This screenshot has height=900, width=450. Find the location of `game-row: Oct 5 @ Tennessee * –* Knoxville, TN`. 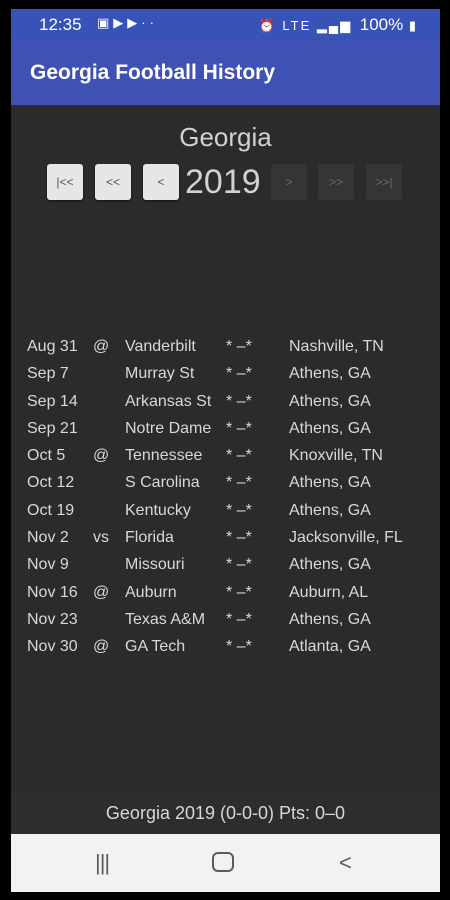

game-row: Oct 5 @ Tennessee * –* Knoxville, TN is located at coordinates (229, 456).